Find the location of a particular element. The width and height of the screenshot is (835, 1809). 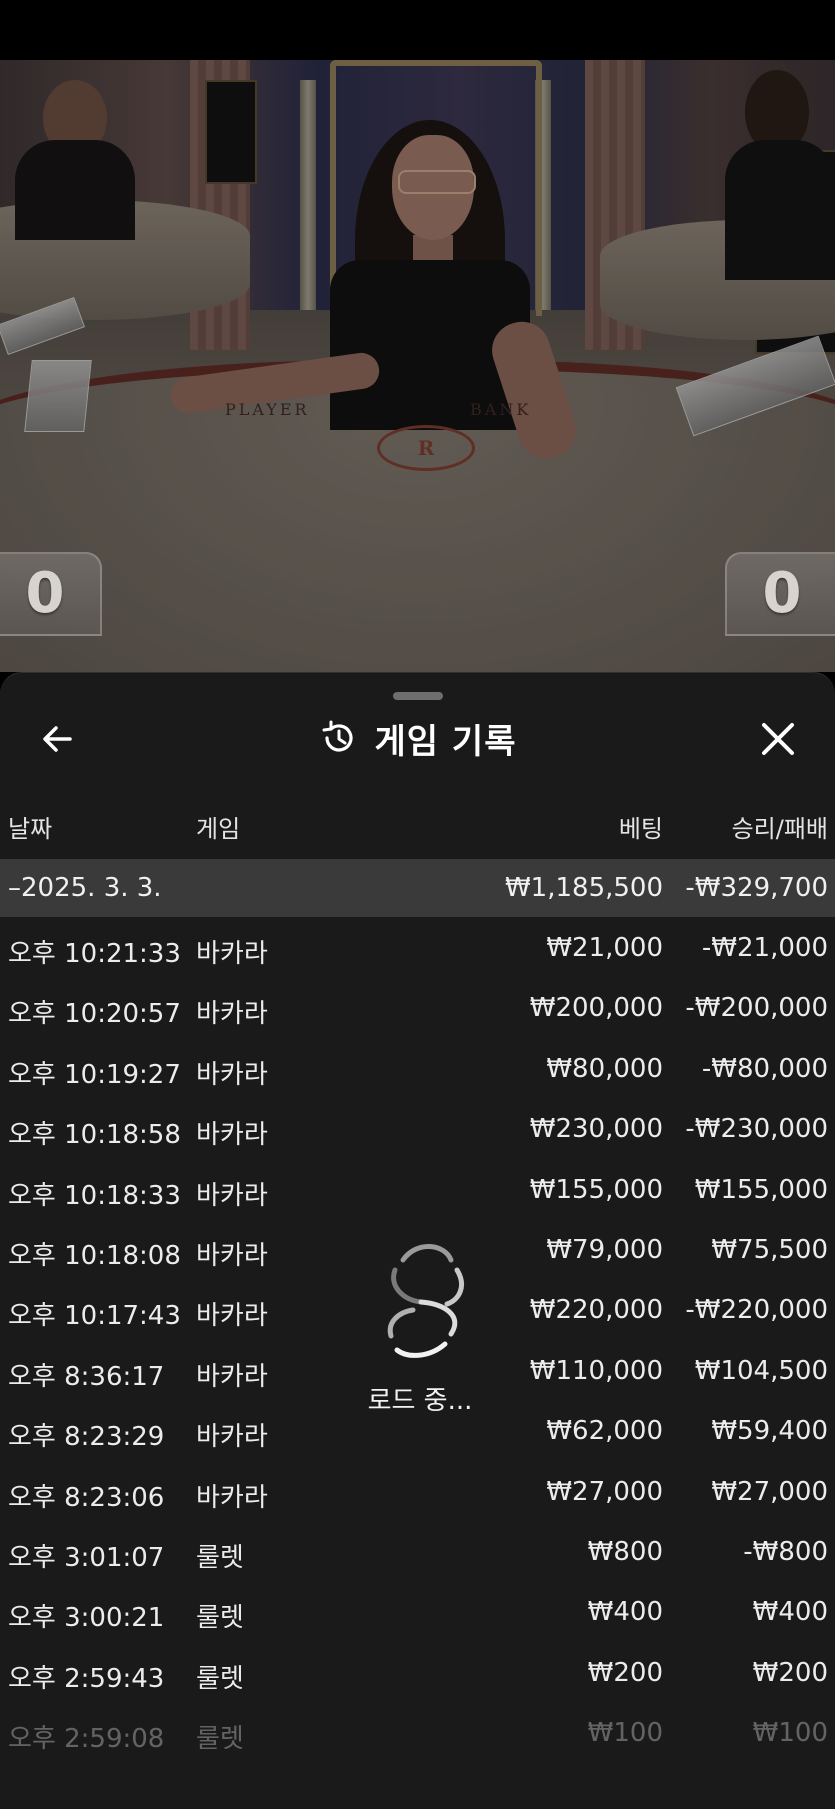

row-time: 오후 10:21:33 is located at coordinates (94, 954).